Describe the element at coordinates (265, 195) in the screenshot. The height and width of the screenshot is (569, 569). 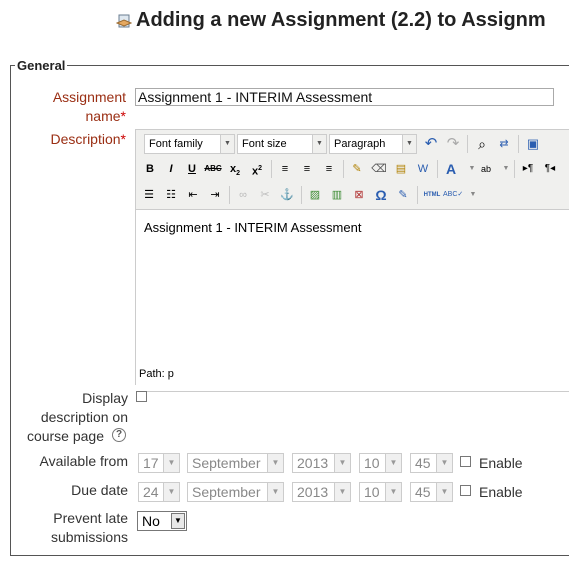
I see `unlink-icon: ✂` at that location.